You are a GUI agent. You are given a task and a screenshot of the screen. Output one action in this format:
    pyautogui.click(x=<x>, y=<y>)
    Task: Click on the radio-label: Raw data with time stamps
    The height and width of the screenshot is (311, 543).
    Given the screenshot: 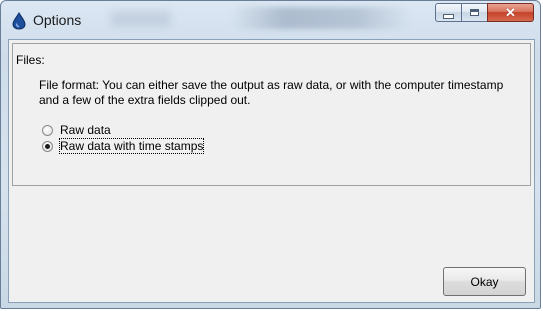 What is the action you would take?
    pyautogui.click(x=131, y=146)
    